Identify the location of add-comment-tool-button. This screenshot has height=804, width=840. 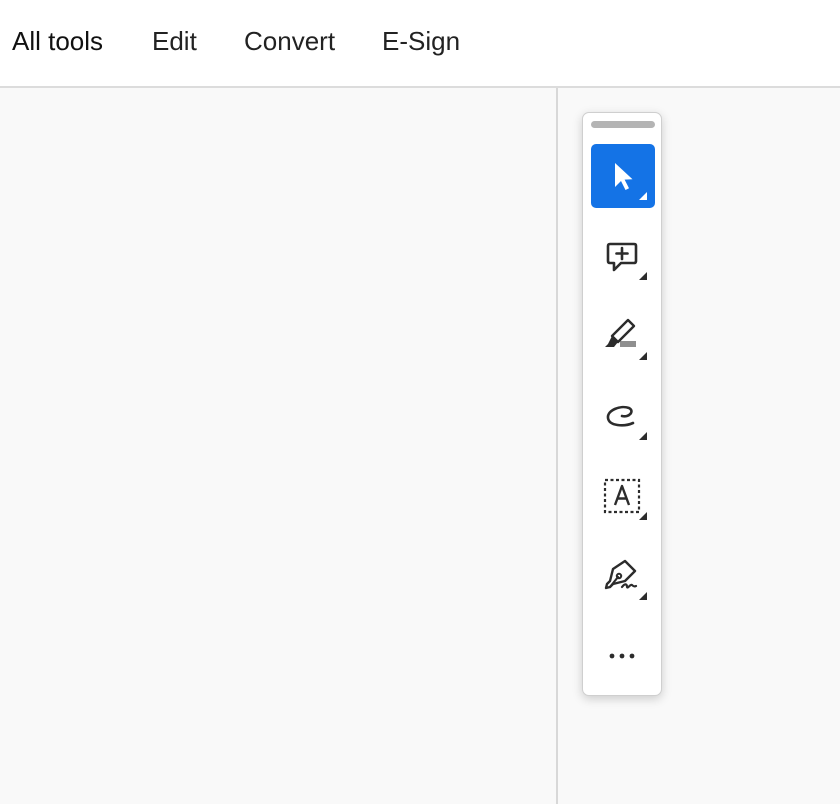
(623, 256).